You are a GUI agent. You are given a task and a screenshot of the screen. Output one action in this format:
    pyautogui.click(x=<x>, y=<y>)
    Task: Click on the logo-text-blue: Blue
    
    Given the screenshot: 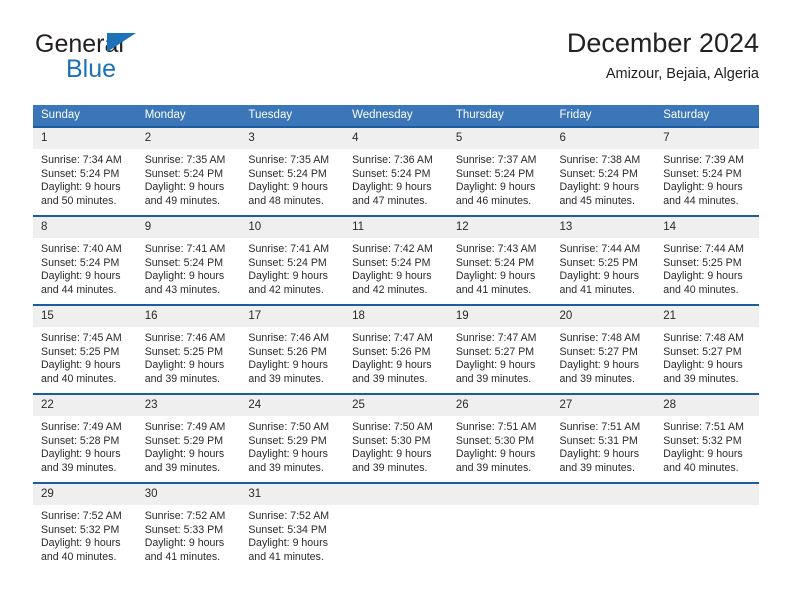 What is the action you would take?
    pyautogui.click(x=91, y=69)
    